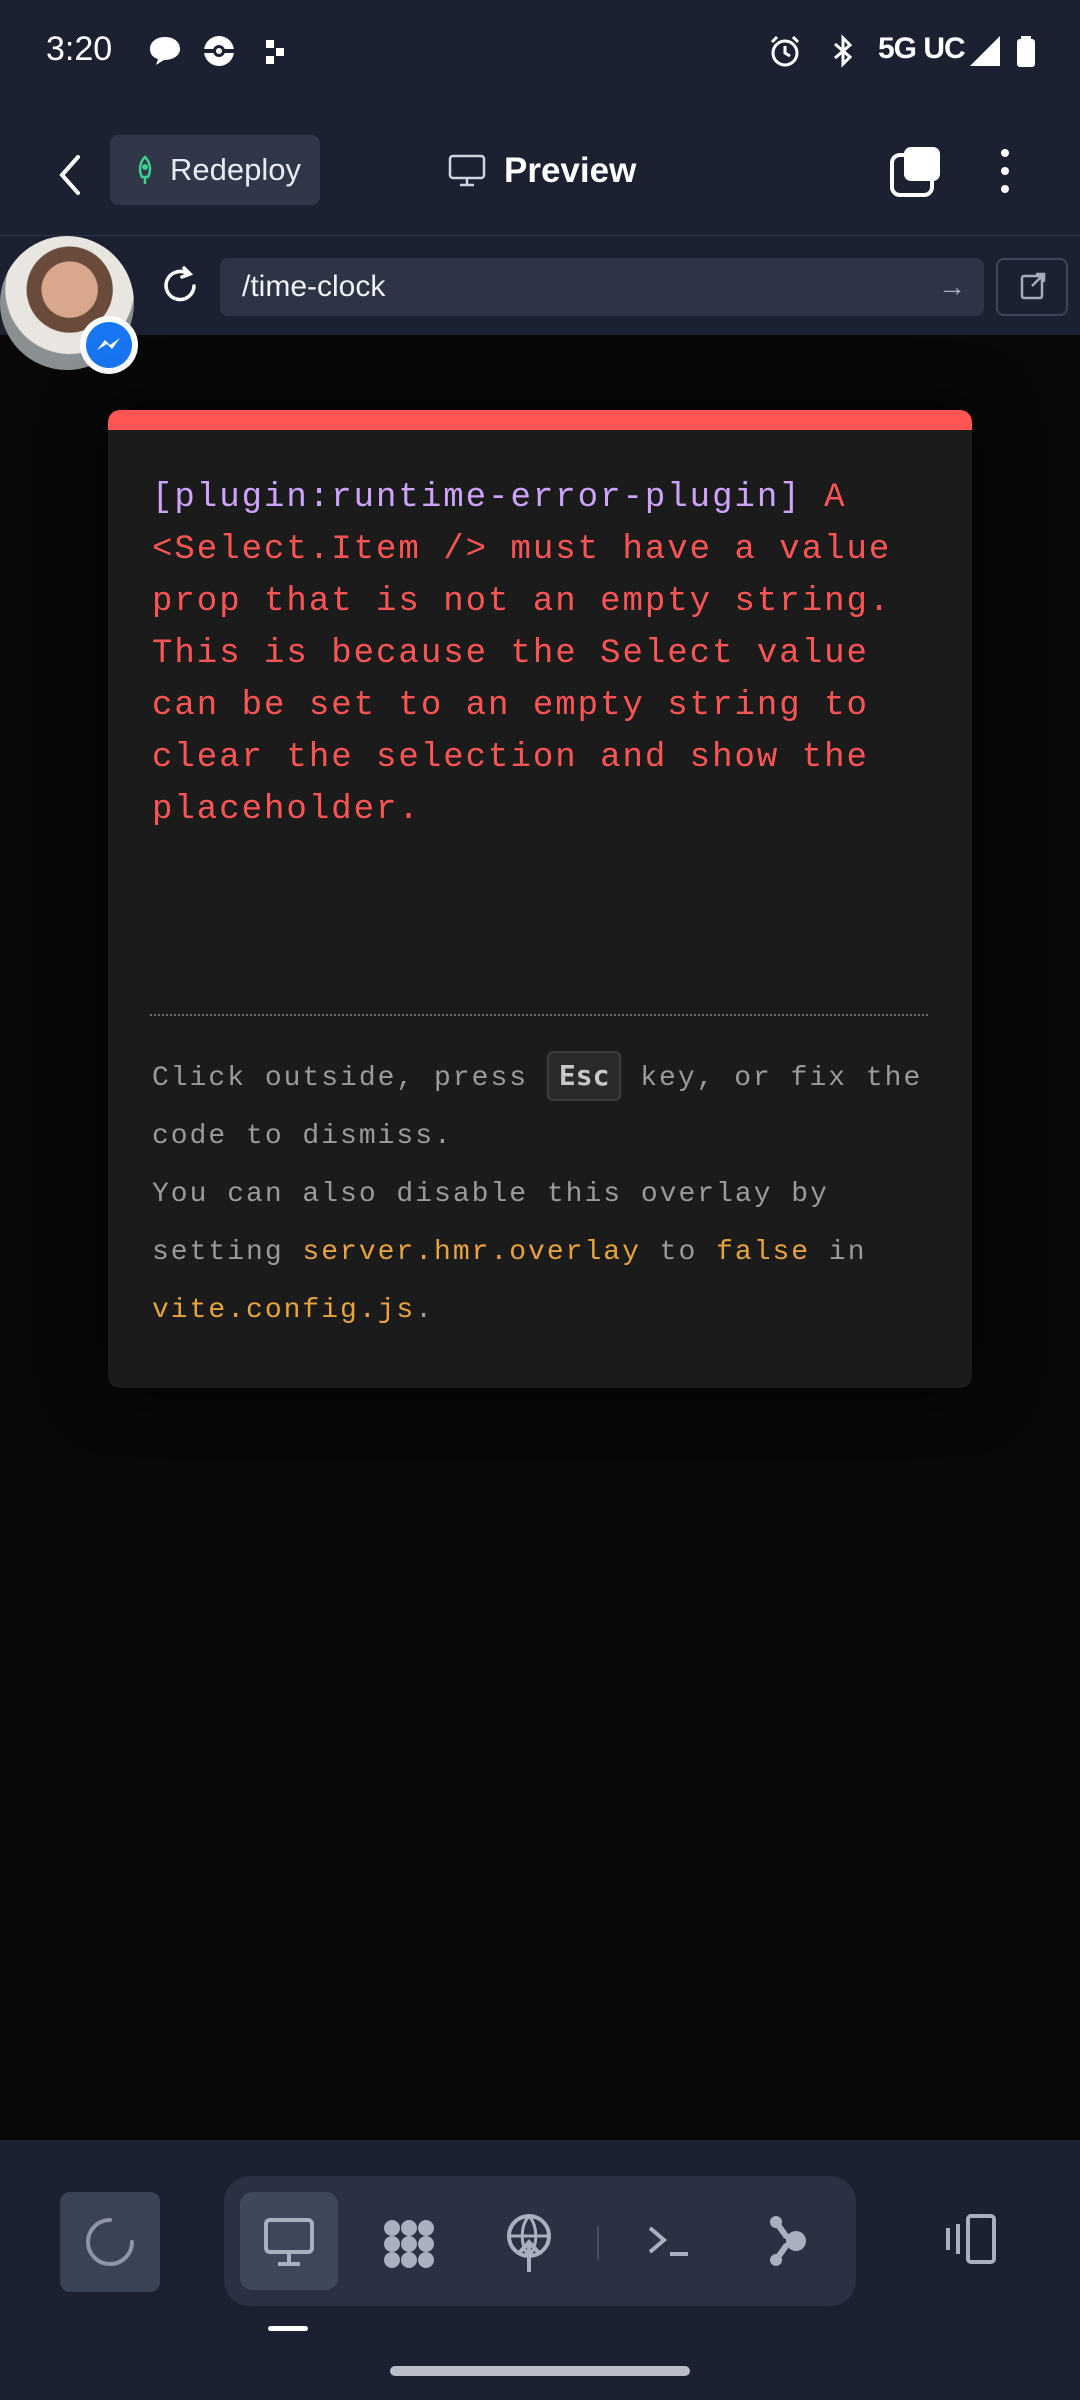 The image size is (1080, 2400). I want to click on tool-group, so click(540, 2241).